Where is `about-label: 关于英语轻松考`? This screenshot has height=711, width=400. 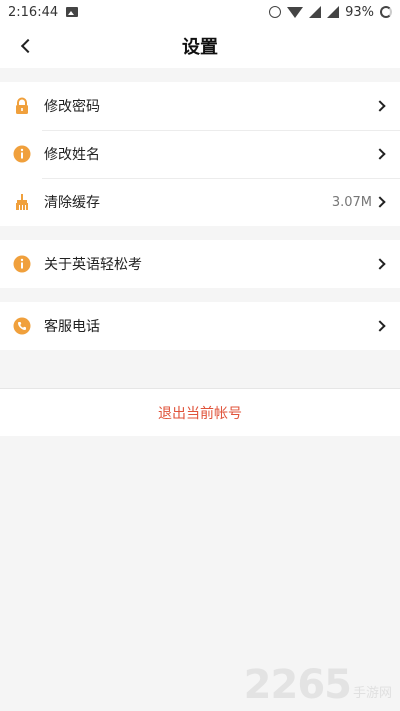 about-label: 关于英语轻松考 is located at coordinates (93, 265).